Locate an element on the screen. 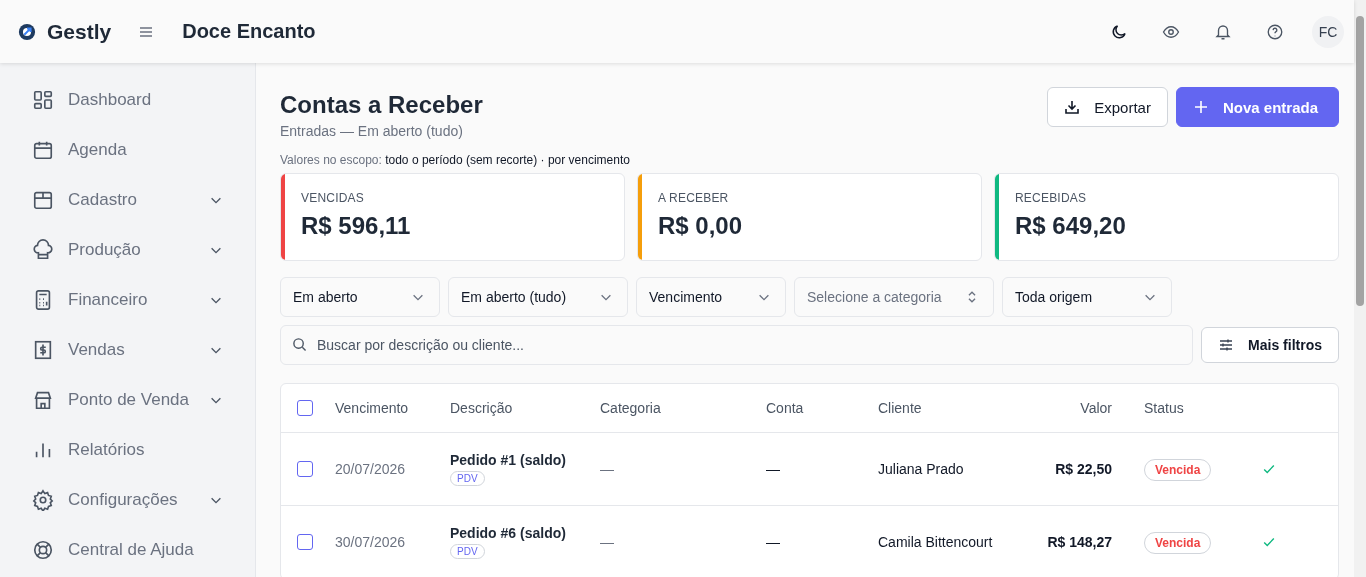 The width and height of the screenshot is (1366, 577). search-icon is located at coordinates (299, 344).